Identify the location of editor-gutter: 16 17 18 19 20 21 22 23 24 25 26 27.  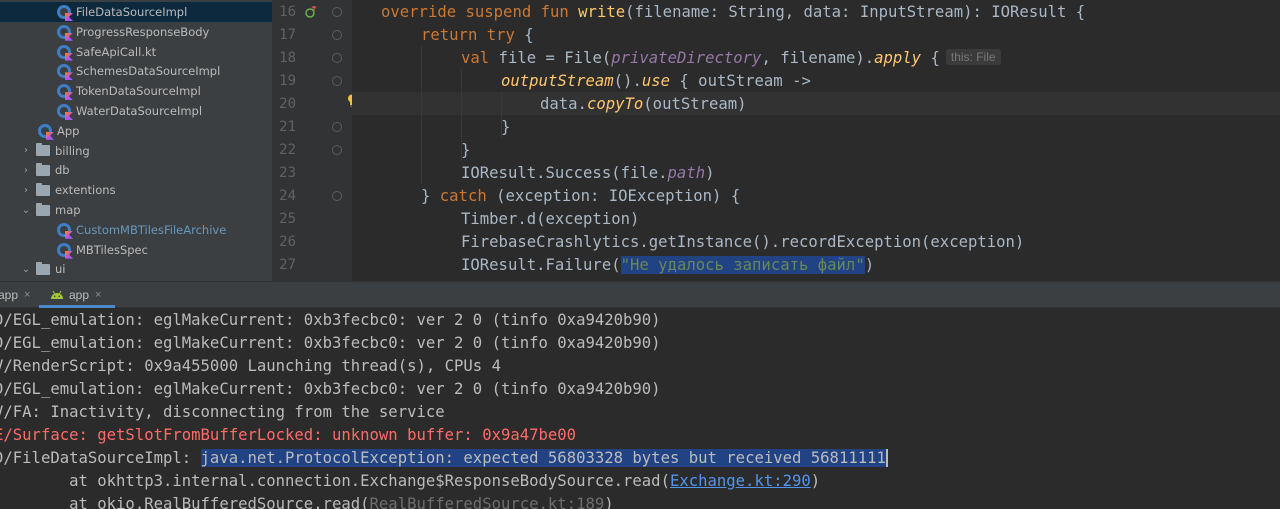
(314, 140).